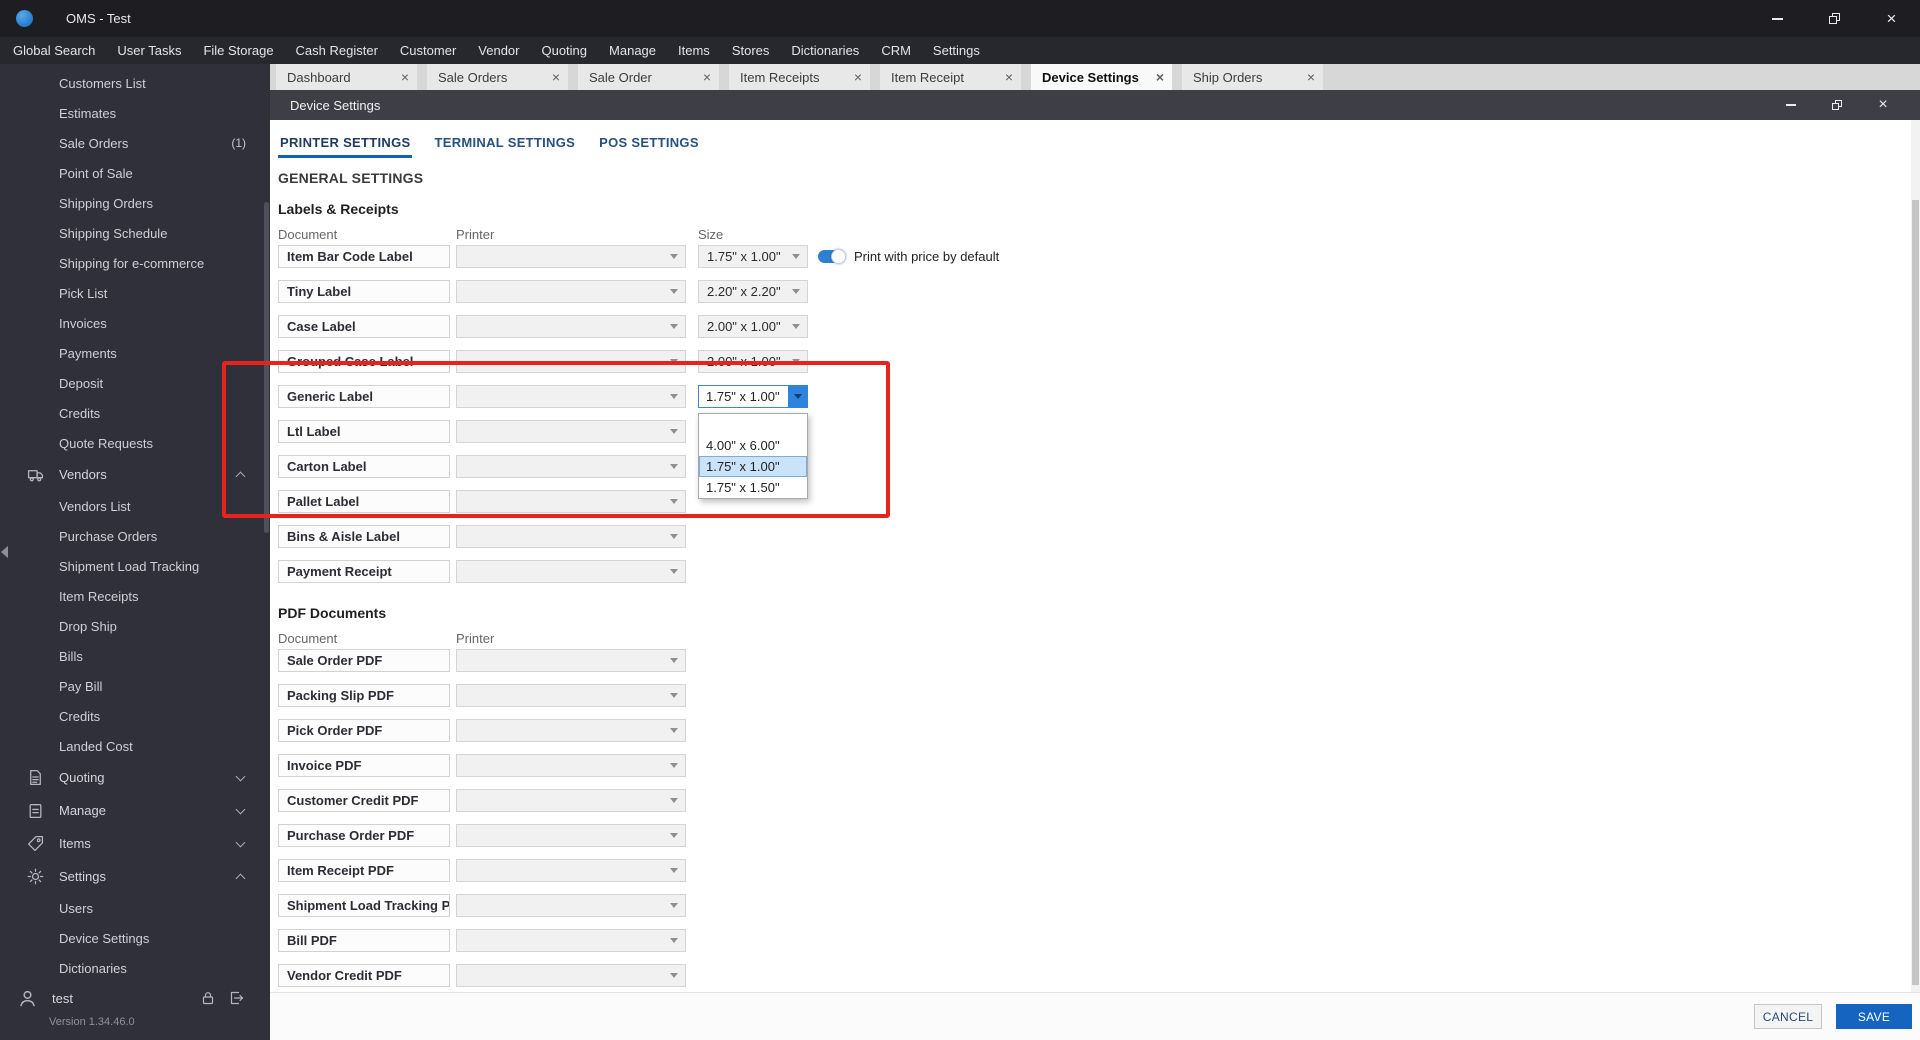 The height and width of the screenshot is (1040, 1920). I want to click on menu-item-user-tasks: User Tasks, so click(149, 50).